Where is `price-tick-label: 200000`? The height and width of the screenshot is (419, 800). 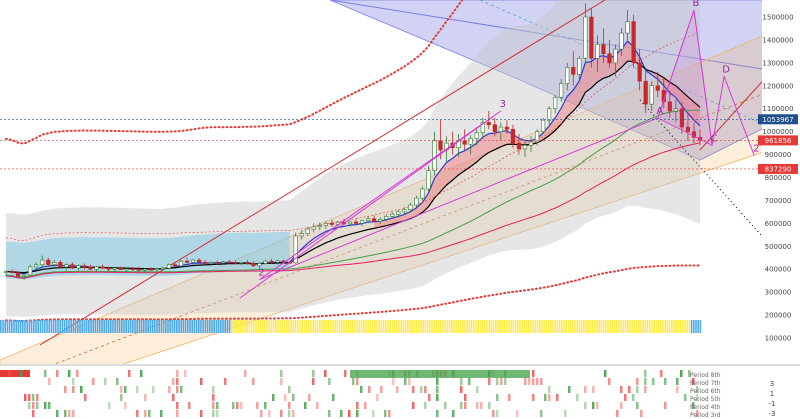
price-tick-label: 200000 is located at coordinates (778, 316).